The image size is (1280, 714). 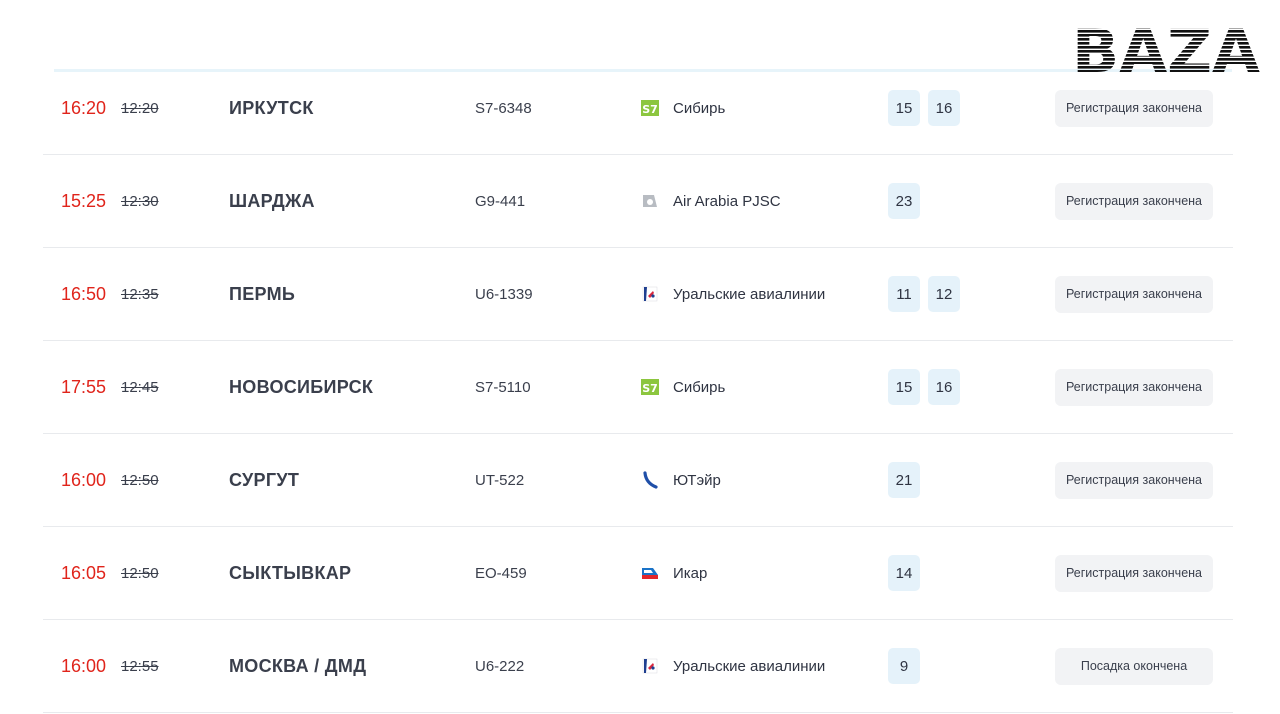 I want to click on status-badge: Посадка окончена, so click(x=1134, y=666).